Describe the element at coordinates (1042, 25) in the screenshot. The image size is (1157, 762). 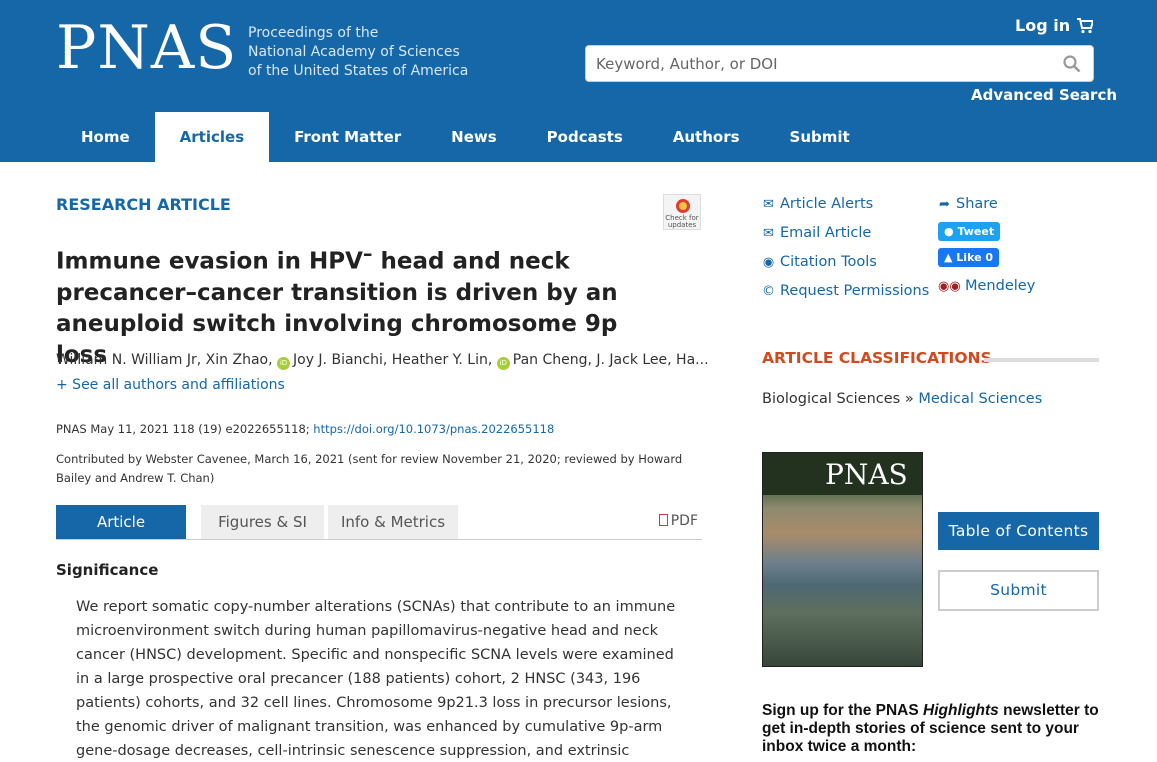
I see `login-link: Log in` at that location.